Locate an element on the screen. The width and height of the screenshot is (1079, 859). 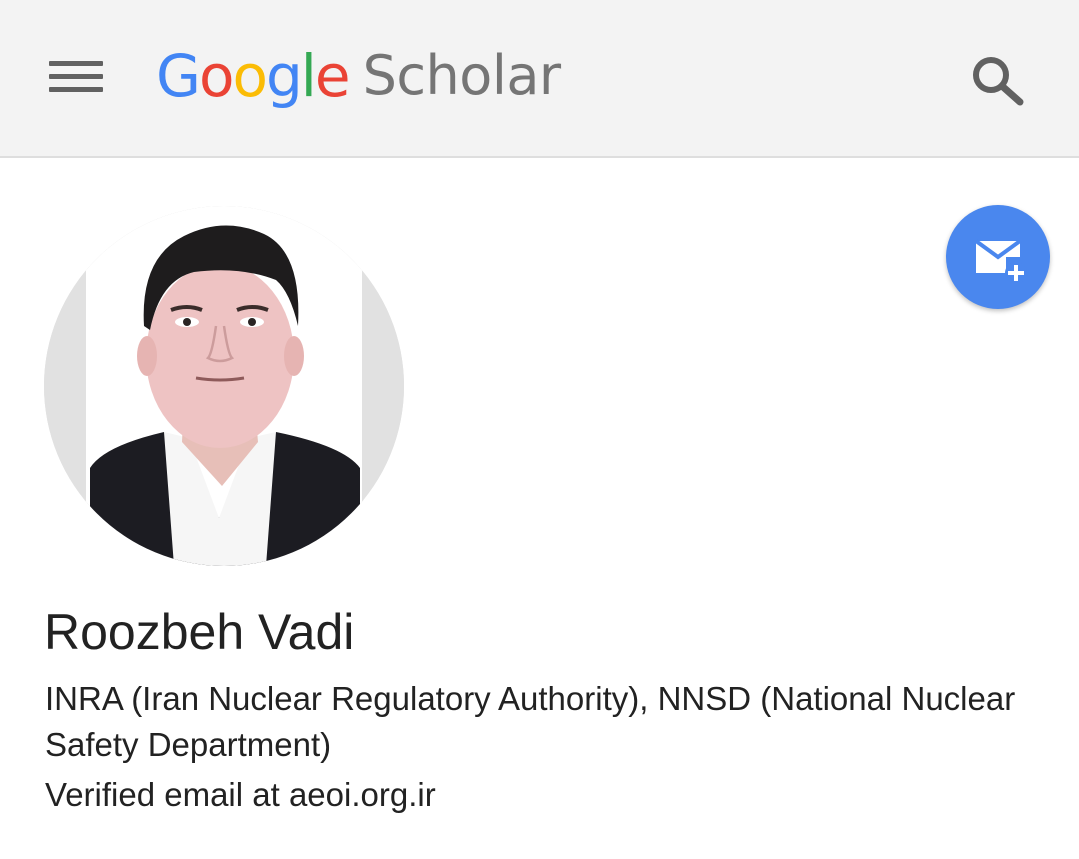
google-scholar-logo: Google Scholar is located at coordinates (358, 76).